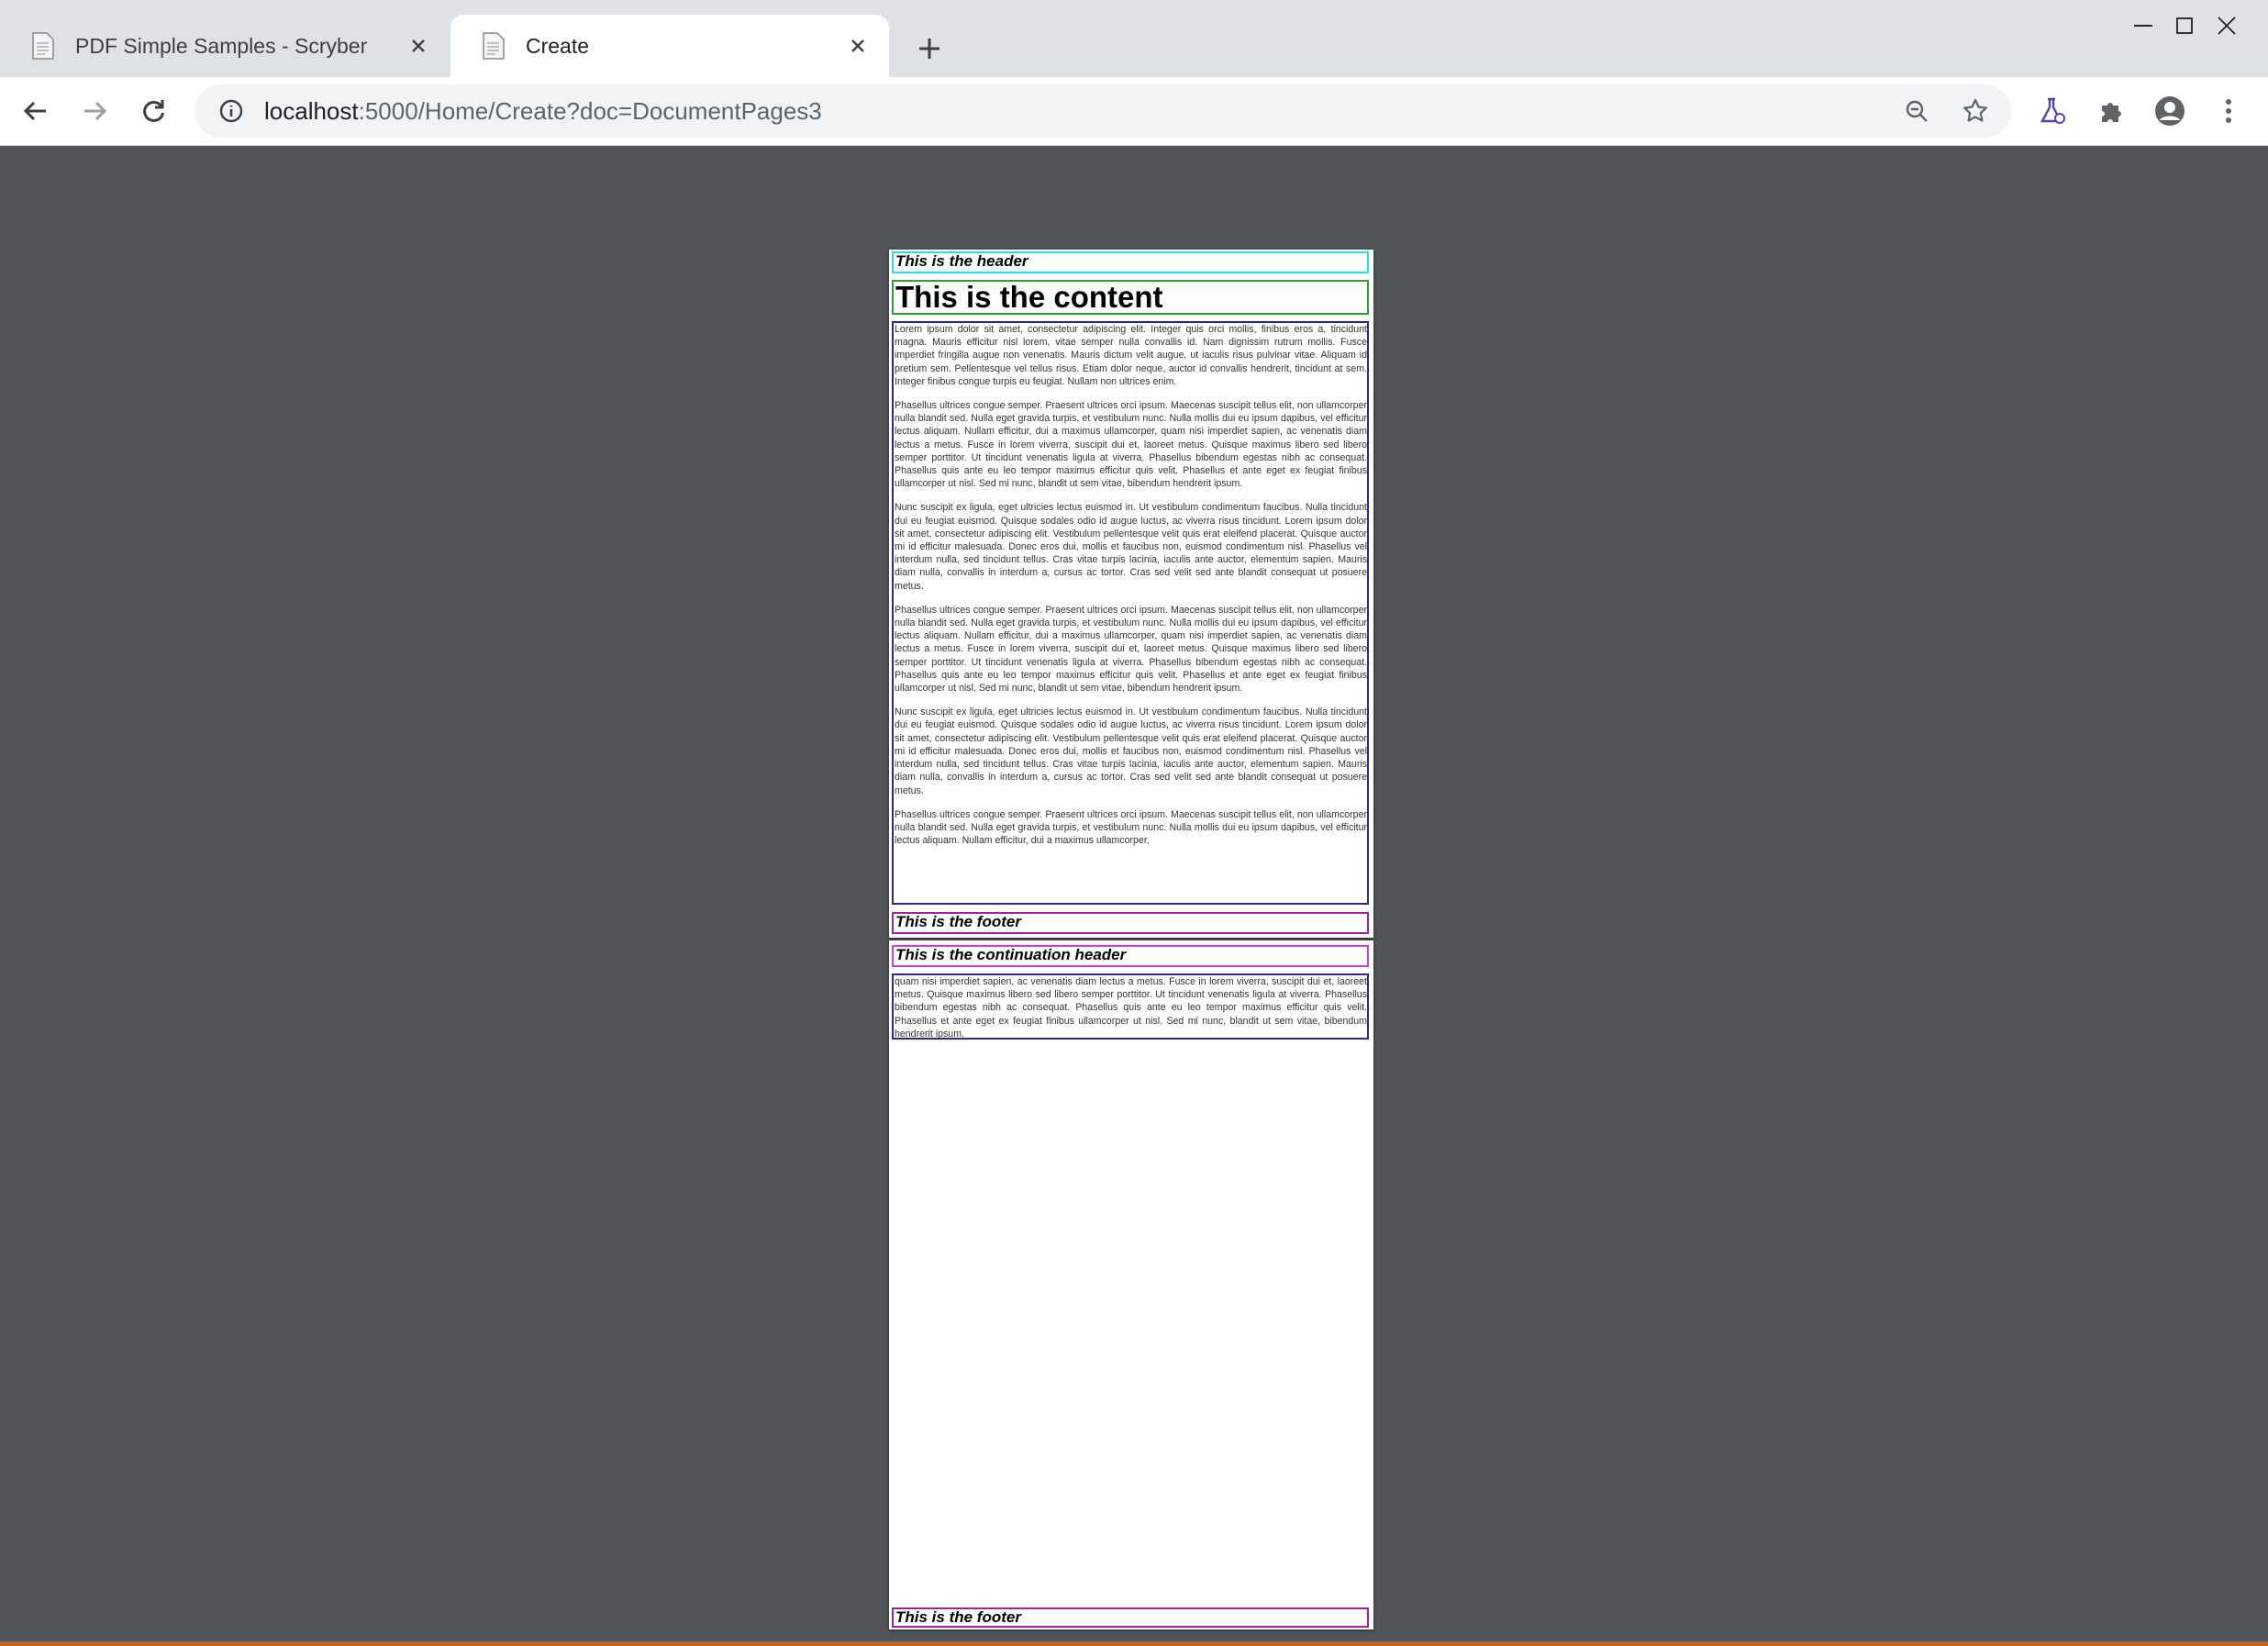  I want to click on profile-avatar-icon, so click(2170, 111).